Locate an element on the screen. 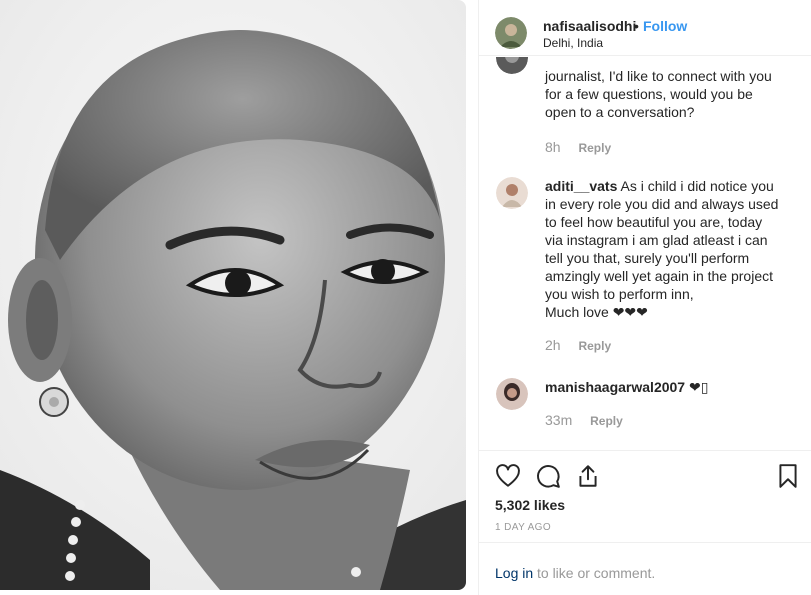 Image resolution: width=811 pixels, height=595 pixels. commenter-username: aditi__vats is located at coordinates (581, 186).